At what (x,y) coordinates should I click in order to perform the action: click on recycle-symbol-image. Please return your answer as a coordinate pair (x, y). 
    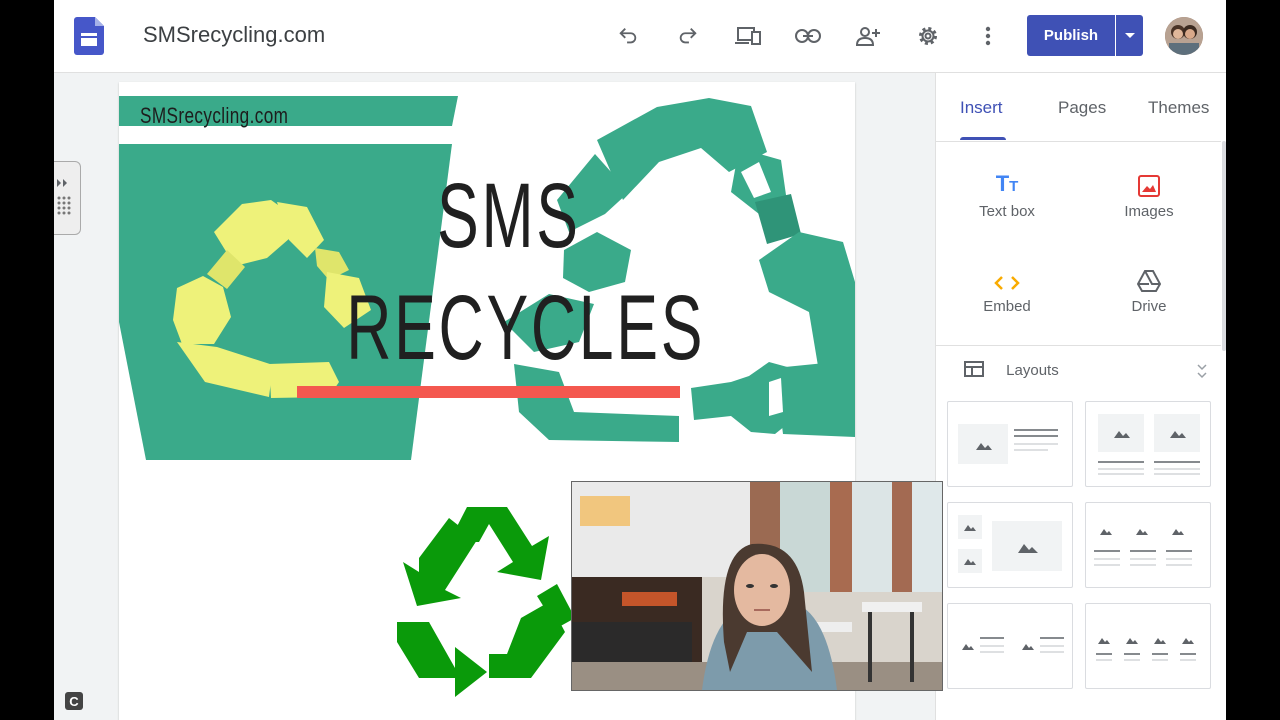
    Looking at the image, I should click on (484, 599).